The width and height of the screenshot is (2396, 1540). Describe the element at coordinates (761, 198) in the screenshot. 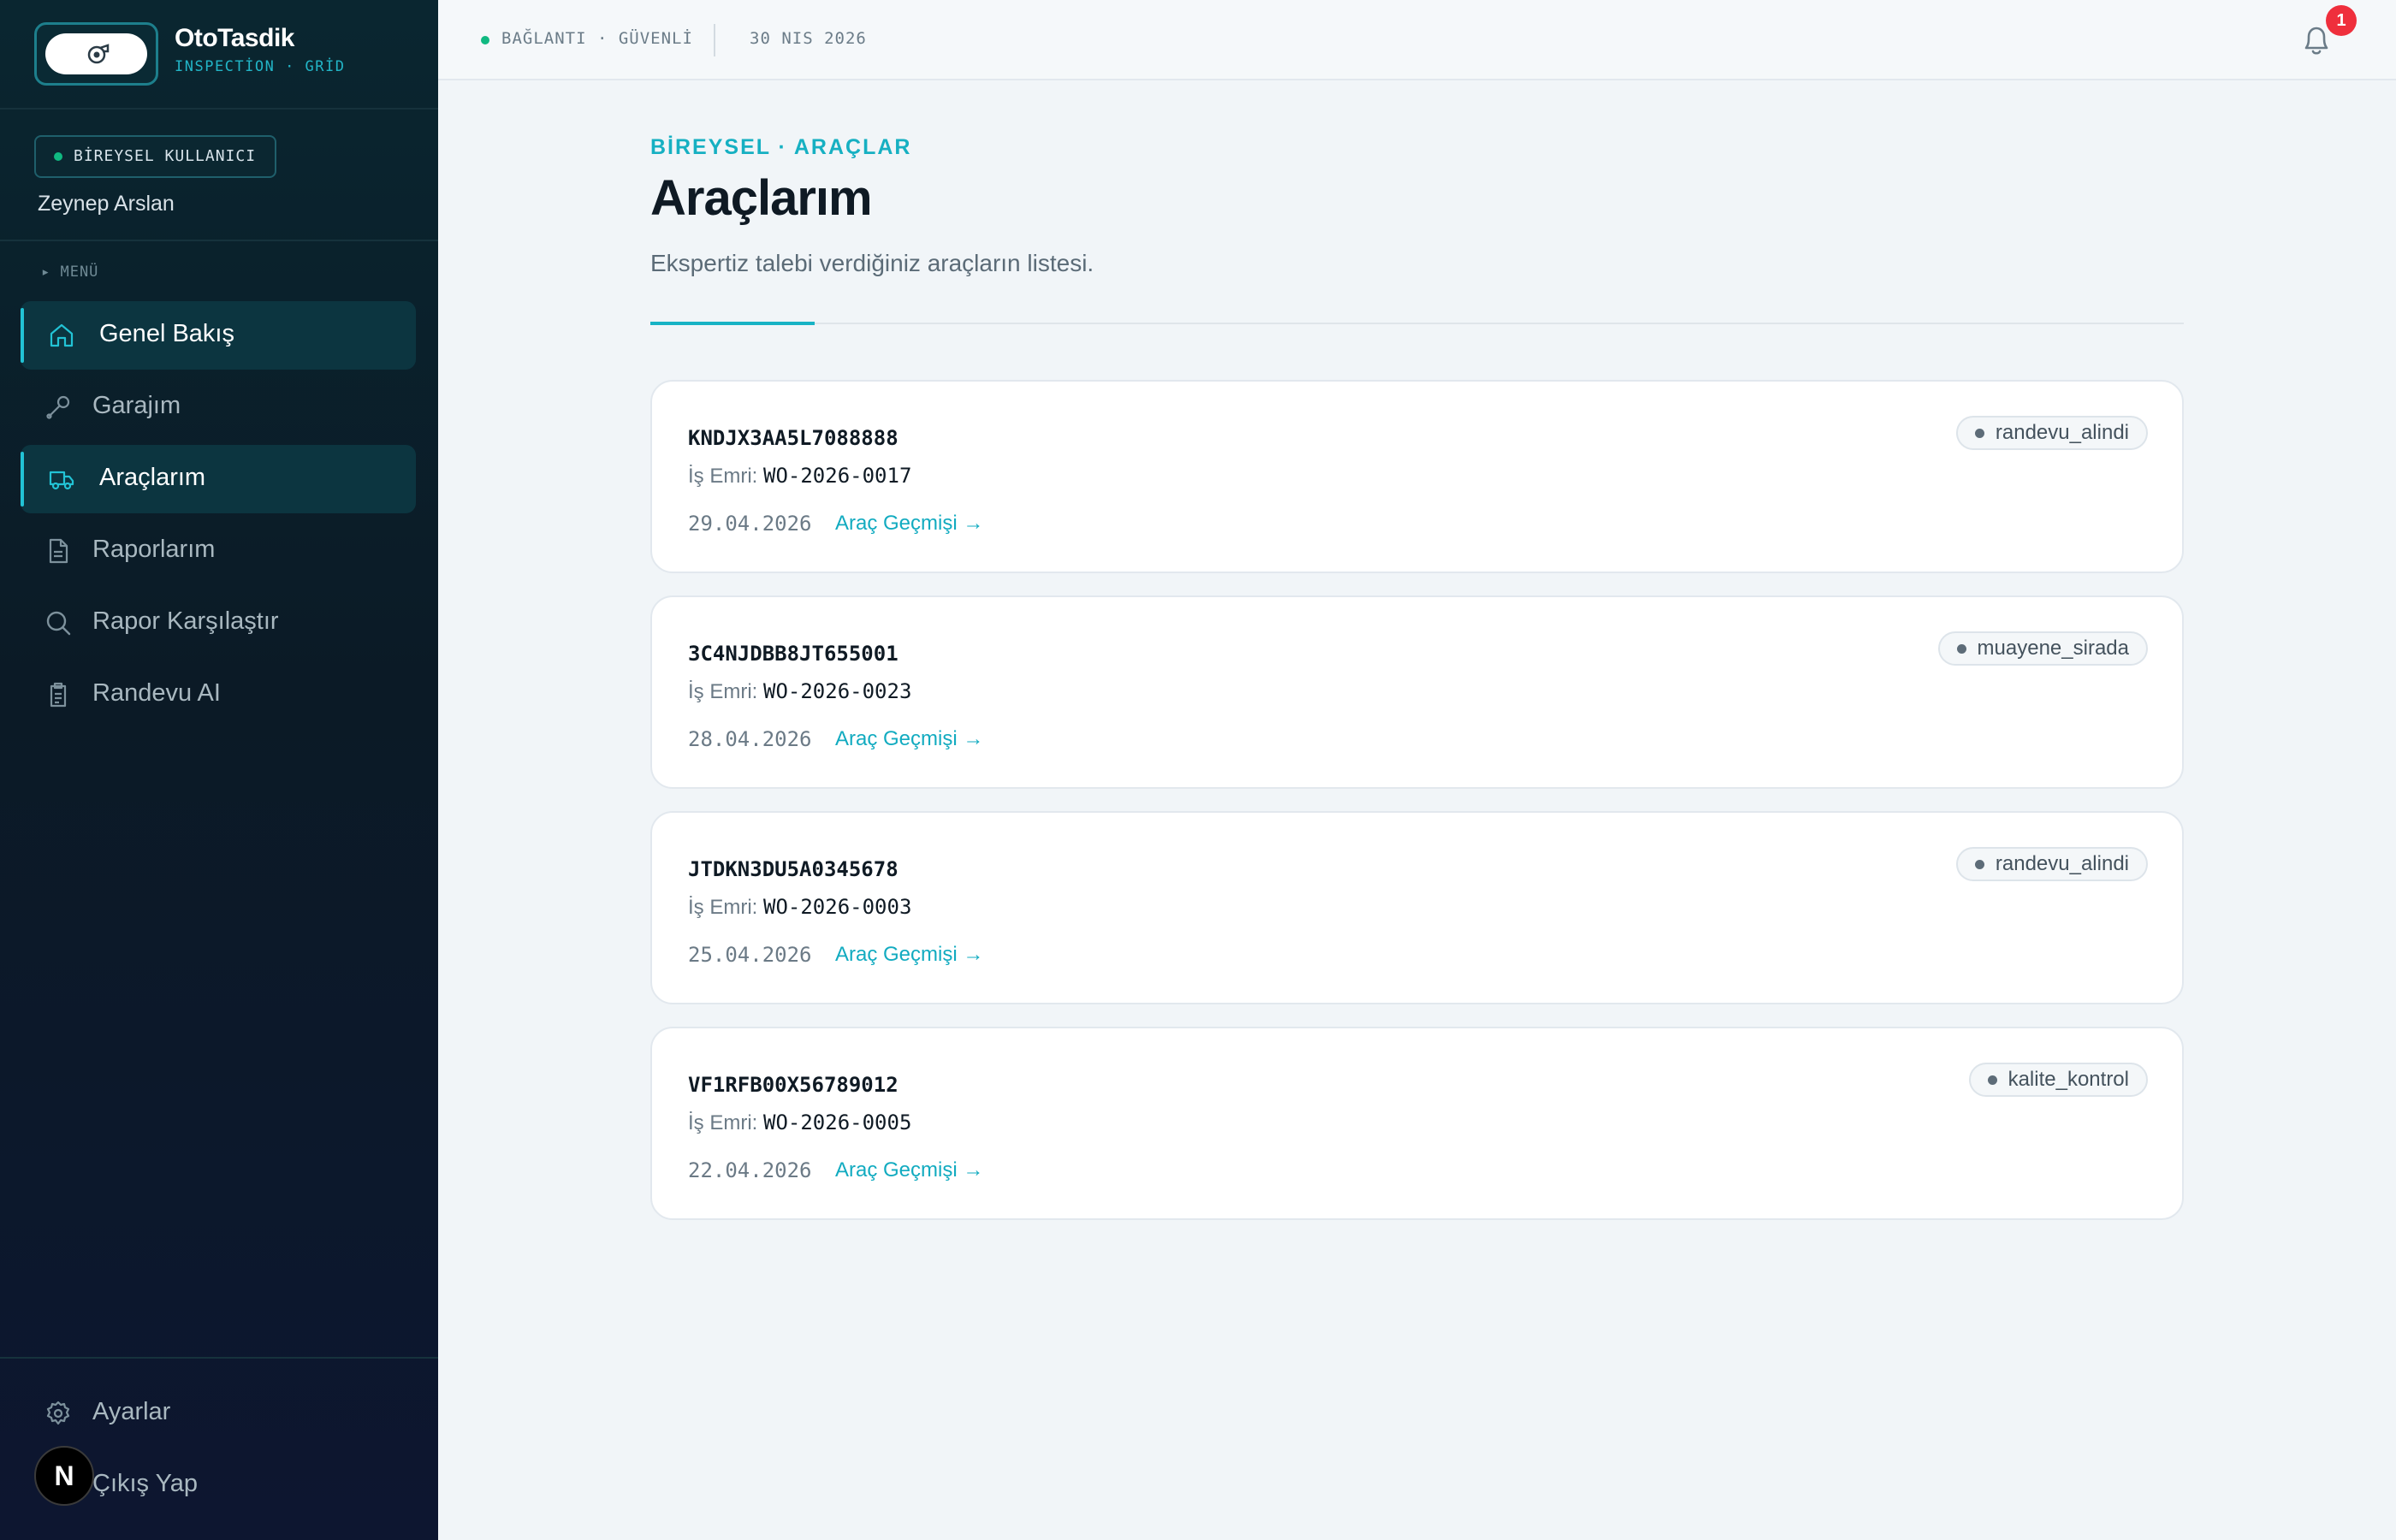

I see `page-title: Araçlarım` at that location.